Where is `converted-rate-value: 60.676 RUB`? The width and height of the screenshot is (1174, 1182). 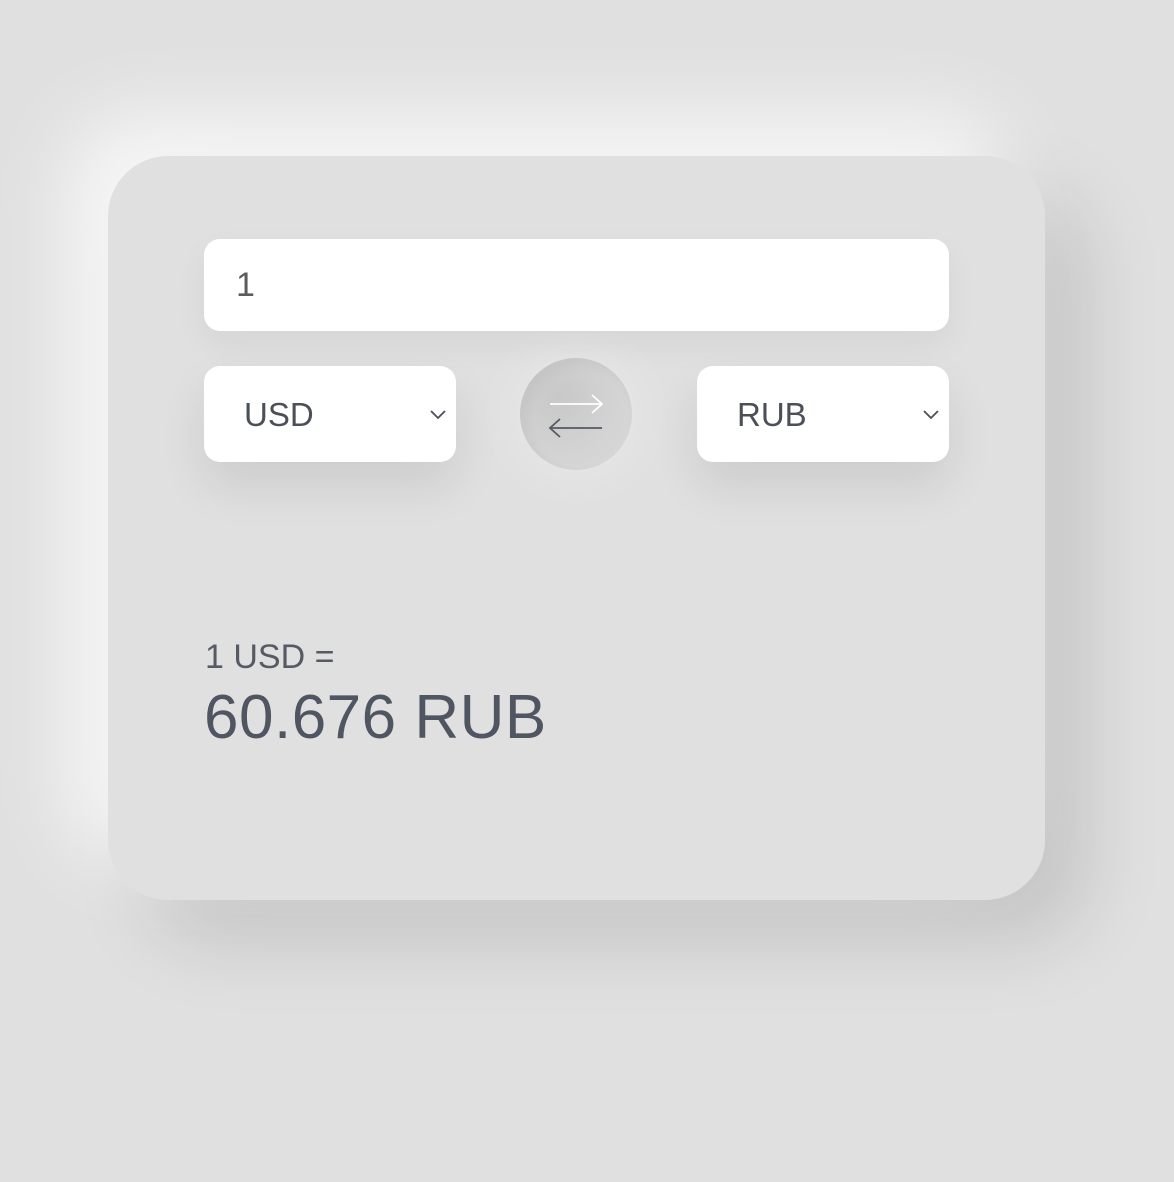
converted-rate-value: 60.676 RUB is located at coordinates (375, 717).